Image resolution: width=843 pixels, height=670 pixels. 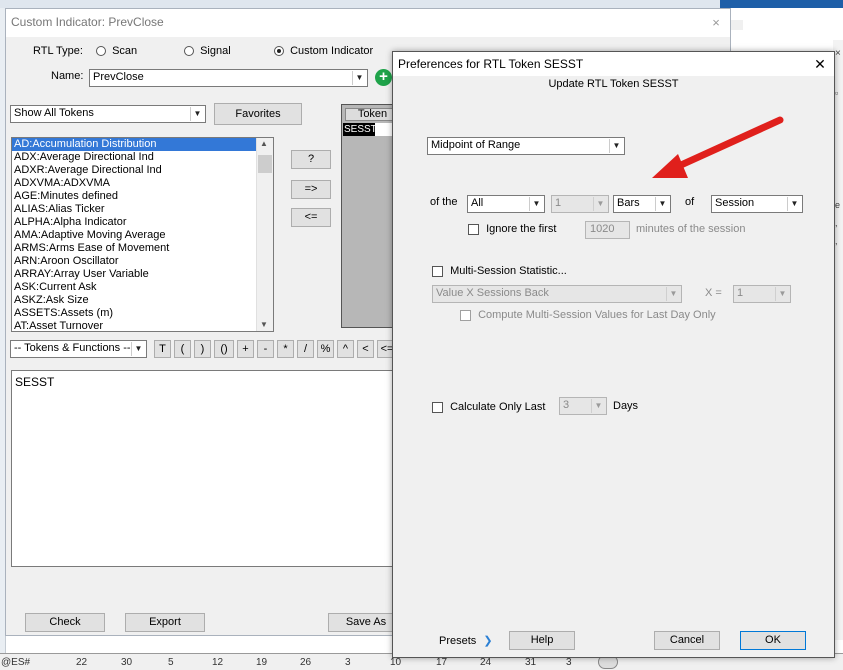 What do you see at coordinates (557, 294) in the screenshot?
I see `multi-session-select: Value X Sessions Back ▼` at bounding box center [557, 294].